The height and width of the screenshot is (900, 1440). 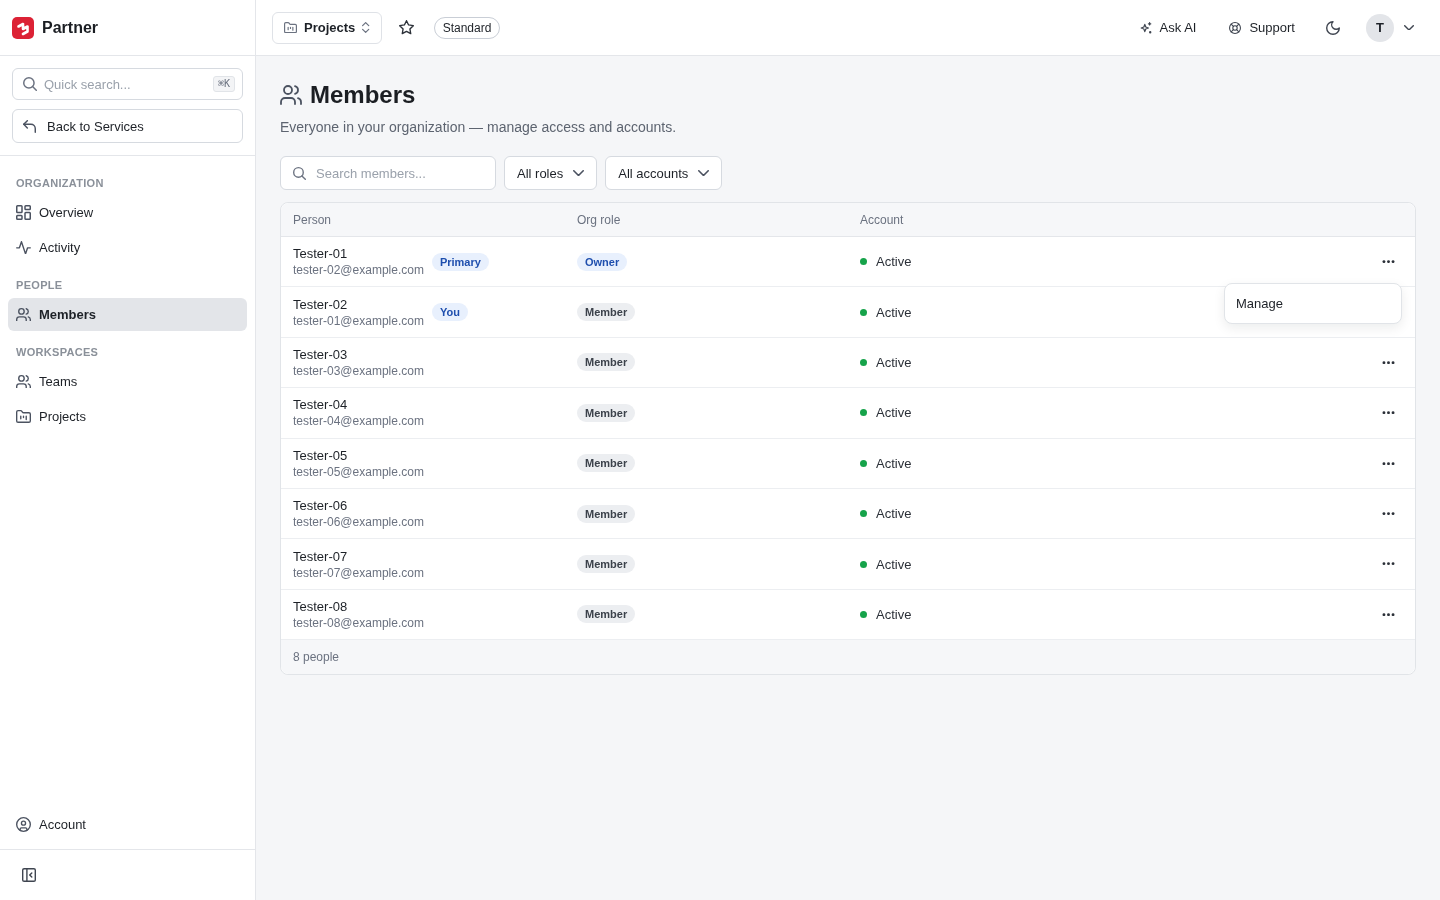 I want to click on star-icon, so click(x=407, y=27).